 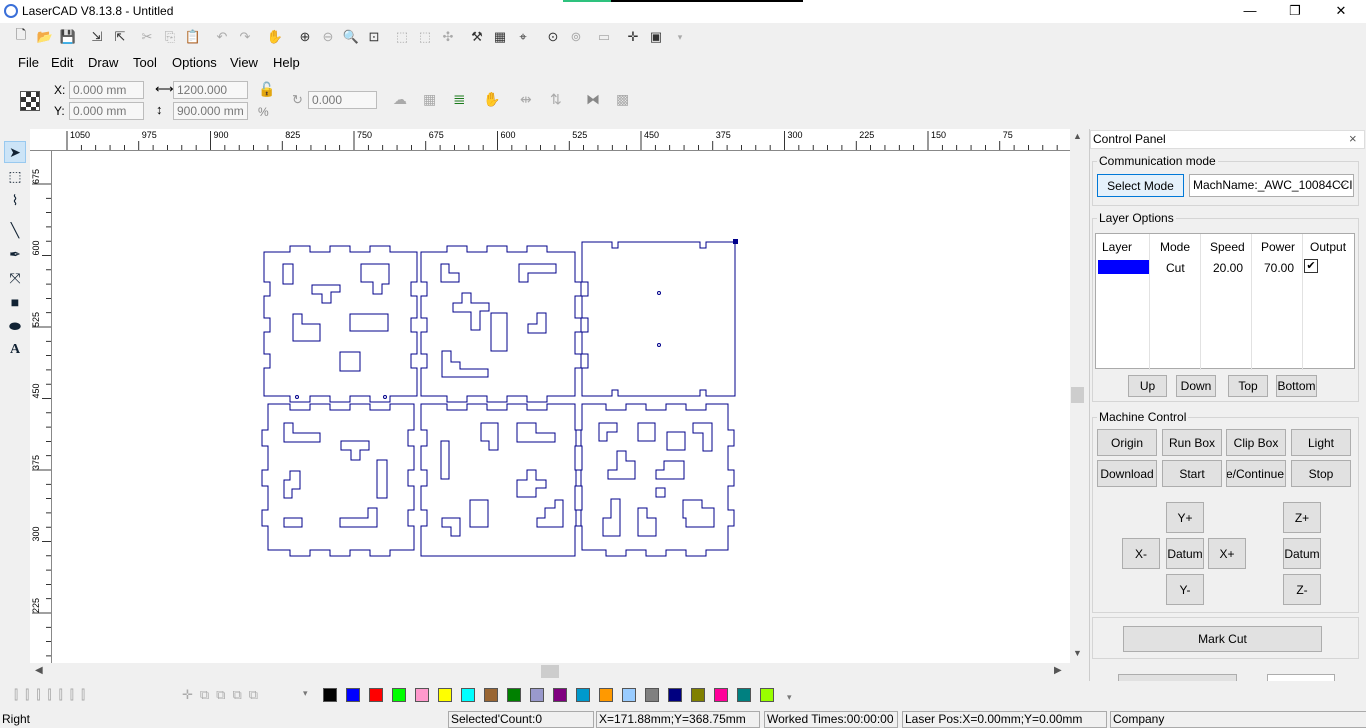 What do you see at coordinates (97, 37) in the screenshot?
I see `import-icon: ⇲` at bounding box center [97, 37].